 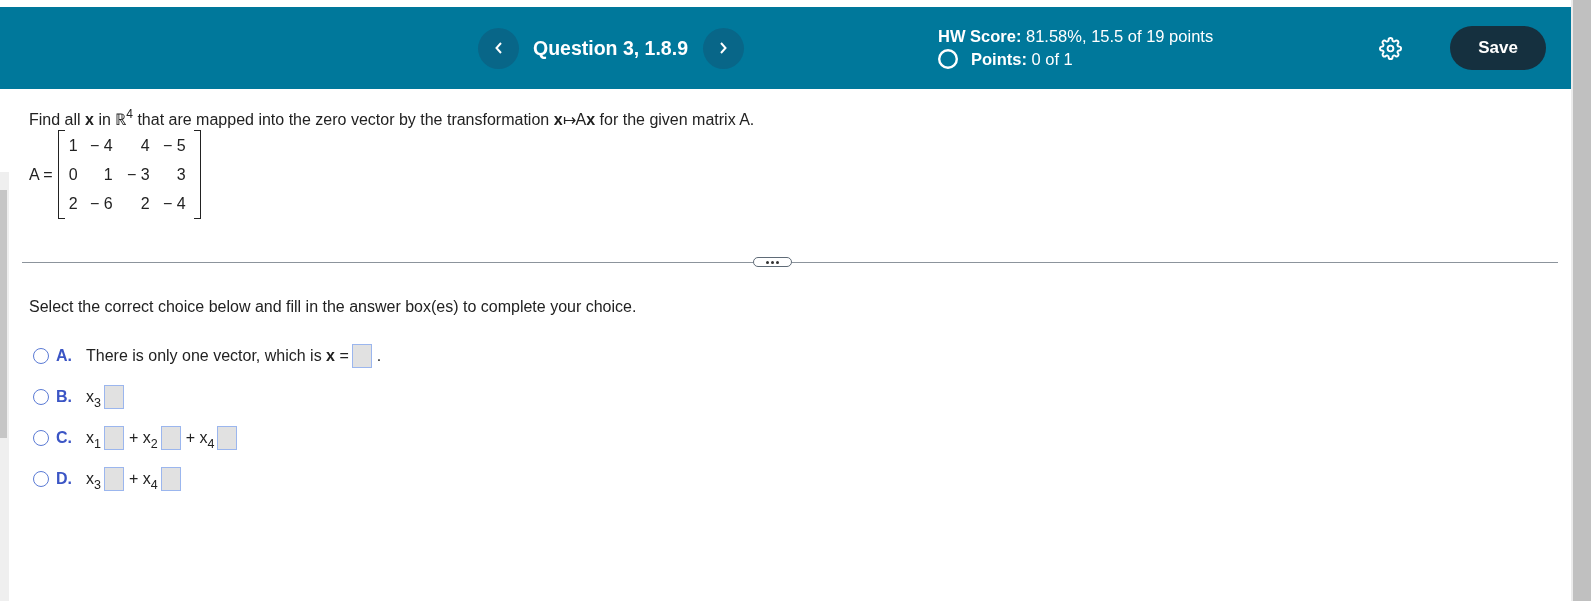 I want to click on save-button: Save, so click(x=1498, y=48).